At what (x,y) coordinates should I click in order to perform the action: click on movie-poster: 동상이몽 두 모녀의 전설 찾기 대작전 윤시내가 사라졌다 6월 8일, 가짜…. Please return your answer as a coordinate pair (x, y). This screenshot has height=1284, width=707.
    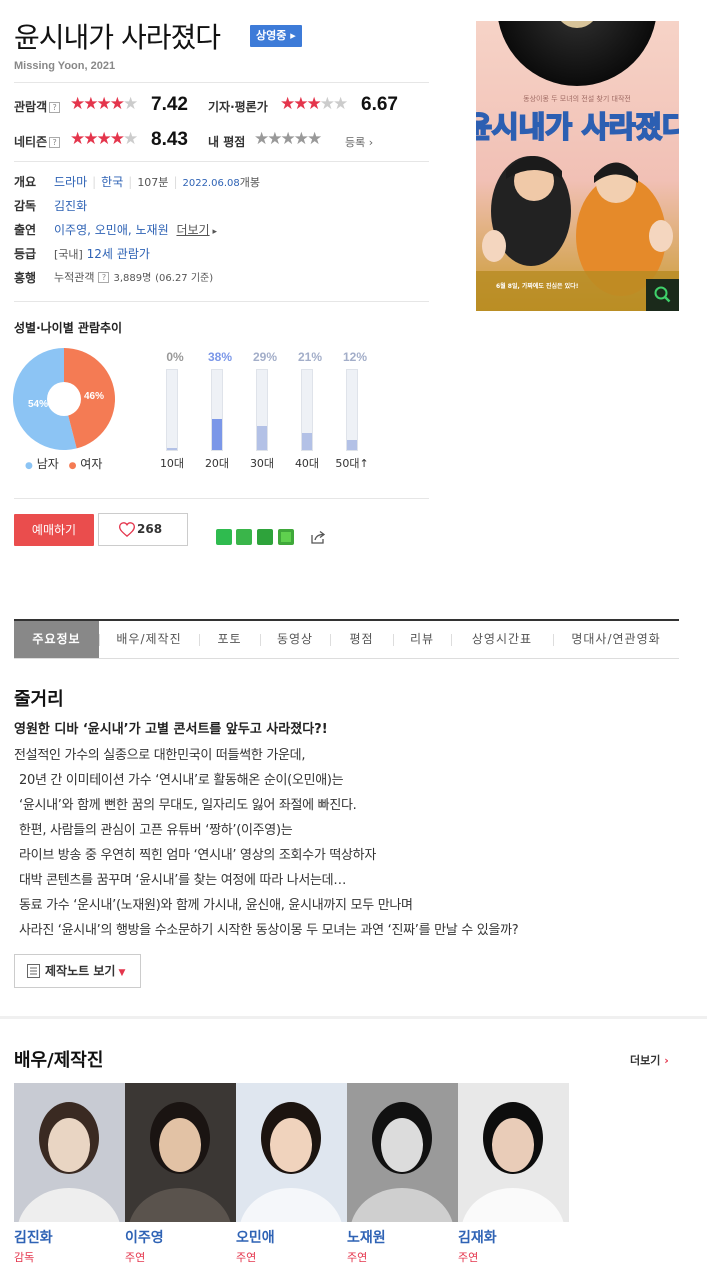
    Looking at the image, I should click on (577, 166).